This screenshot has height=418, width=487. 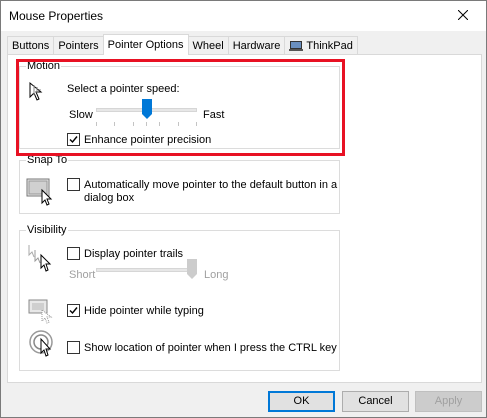 What do you see at coordinates (144, 311) in the screenshot?
I see `hide-while-typing-label: Hide pointer while typing` at bounding box center [144, 311].